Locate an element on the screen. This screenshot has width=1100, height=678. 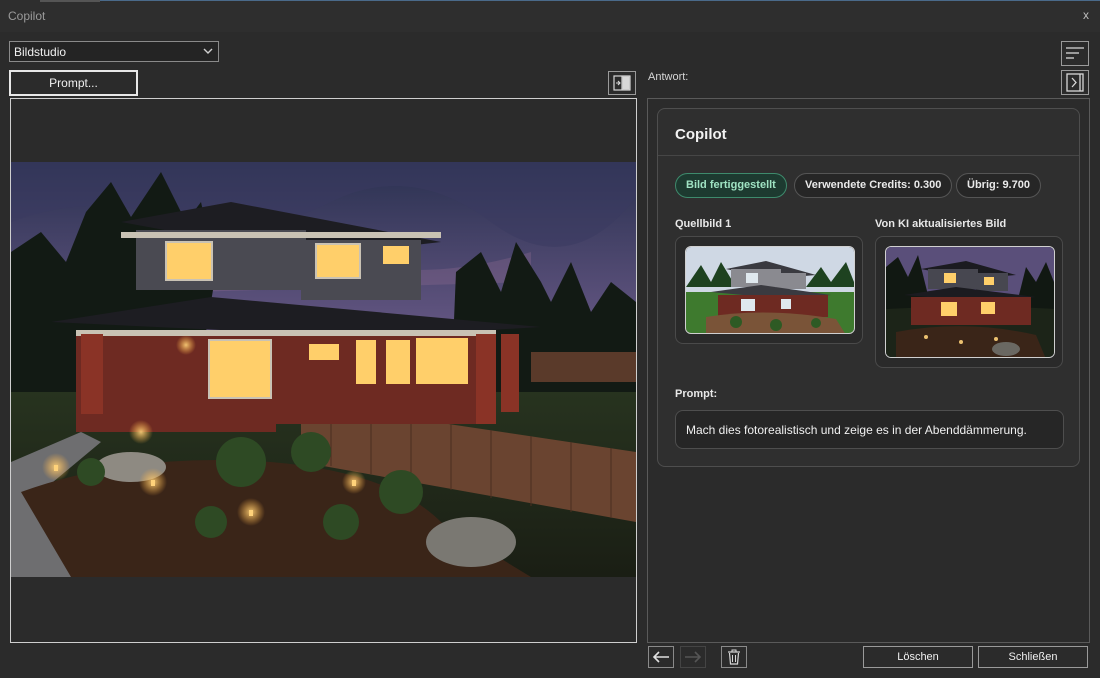
arrow-right-icon is located at coordinates (693, 657).